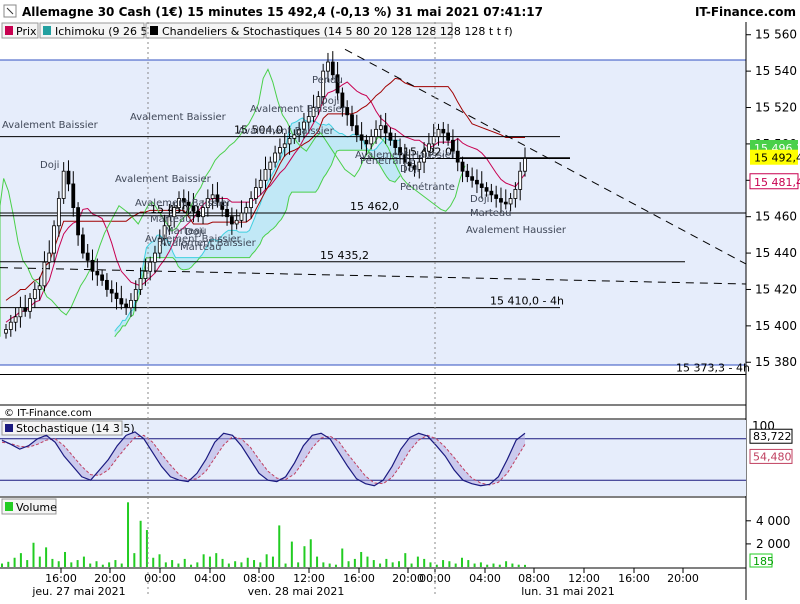  Describe the element at coordinates (772, 456) in the screenshot. I see `stochastic-tag-label: 54,480` at that location.